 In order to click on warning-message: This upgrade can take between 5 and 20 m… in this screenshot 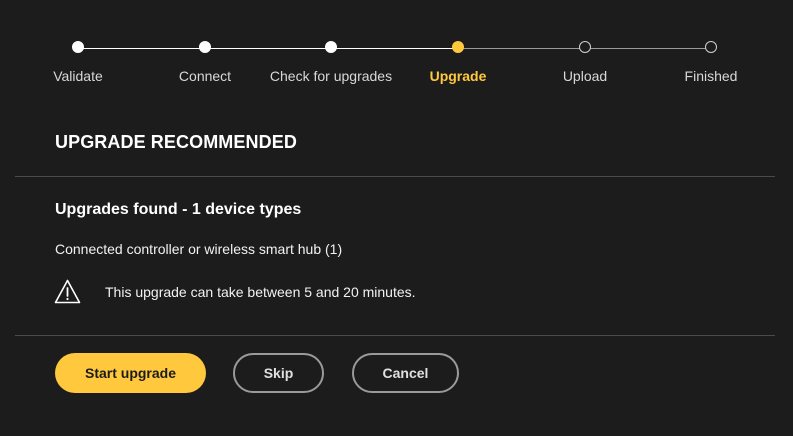, I will do `click(260, 292)`.